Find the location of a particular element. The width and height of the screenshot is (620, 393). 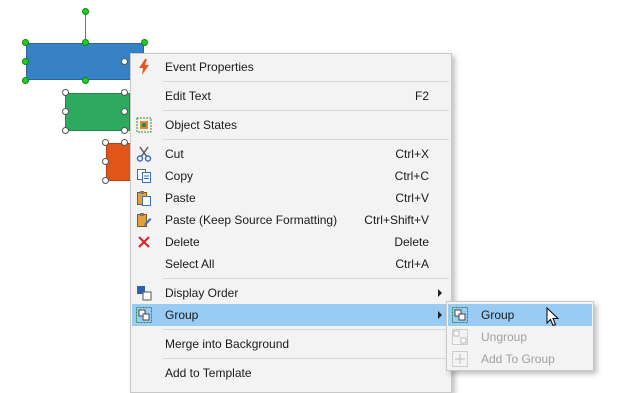

group-submenu: Group Ungroup Add To Group is located at coordinates (520, 336).